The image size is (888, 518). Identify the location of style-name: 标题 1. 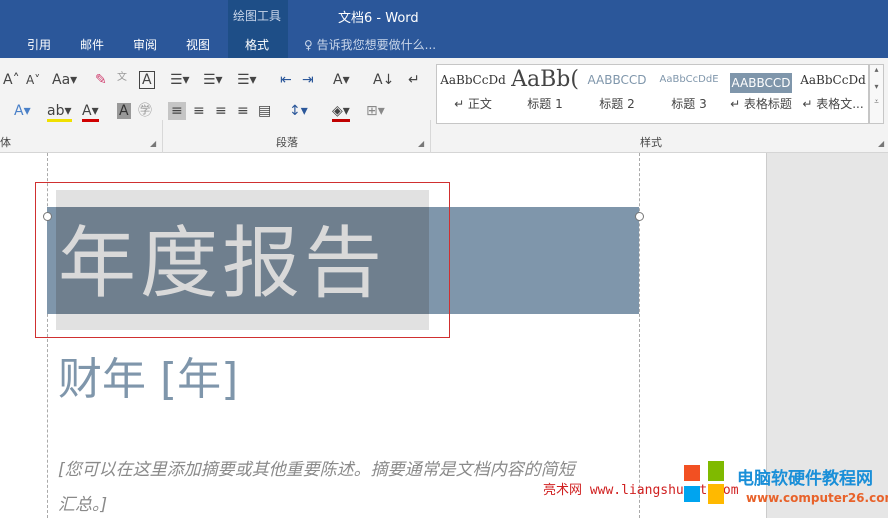
(545, 104).